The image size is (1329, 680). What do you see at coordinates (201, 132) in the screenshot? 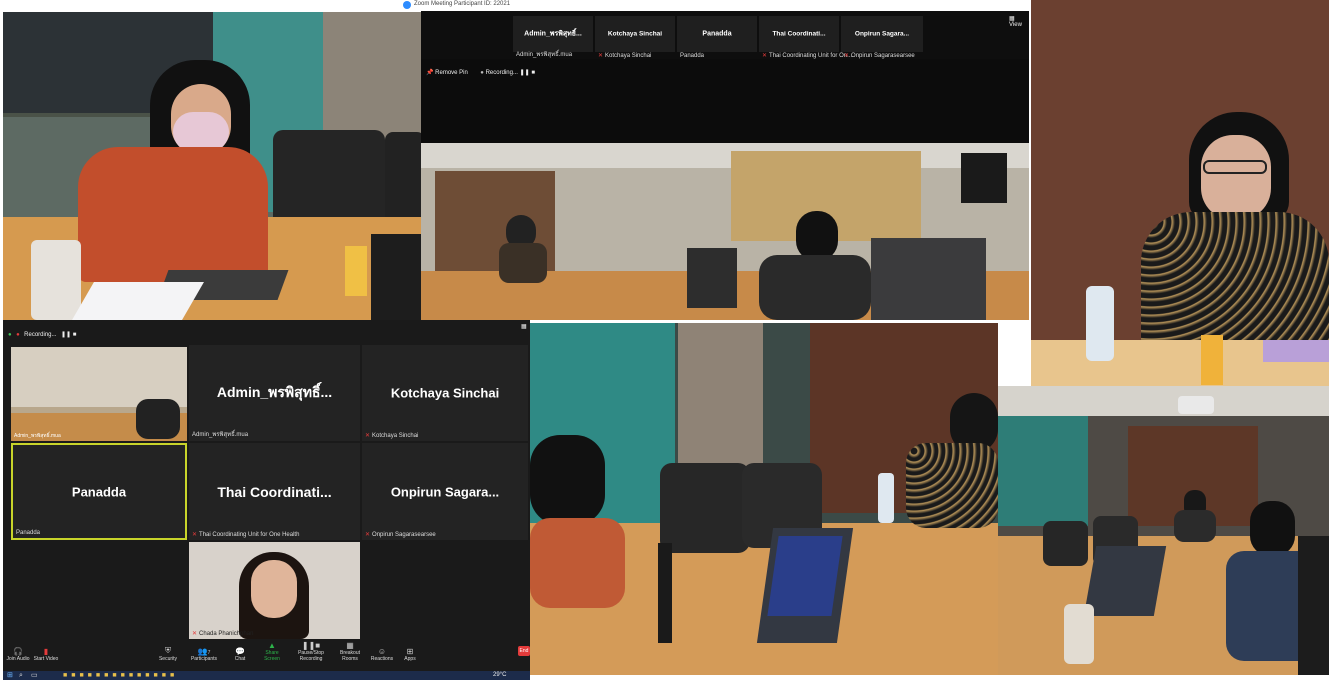
I see `face-mask` at bounding box center [201, 132].